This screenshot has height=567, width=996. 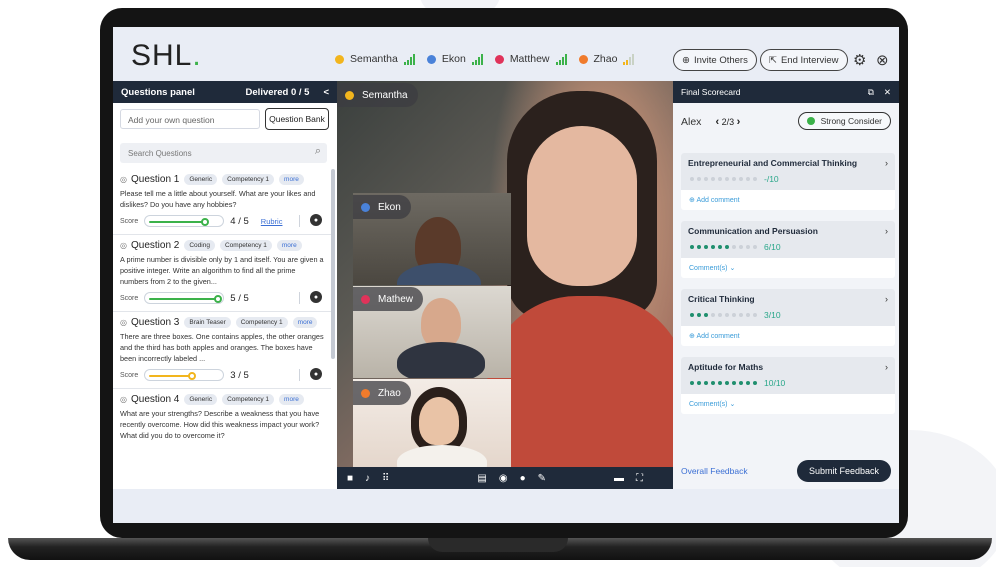 I want to click on participant-name: Matthew, so click(x=529, y=59).